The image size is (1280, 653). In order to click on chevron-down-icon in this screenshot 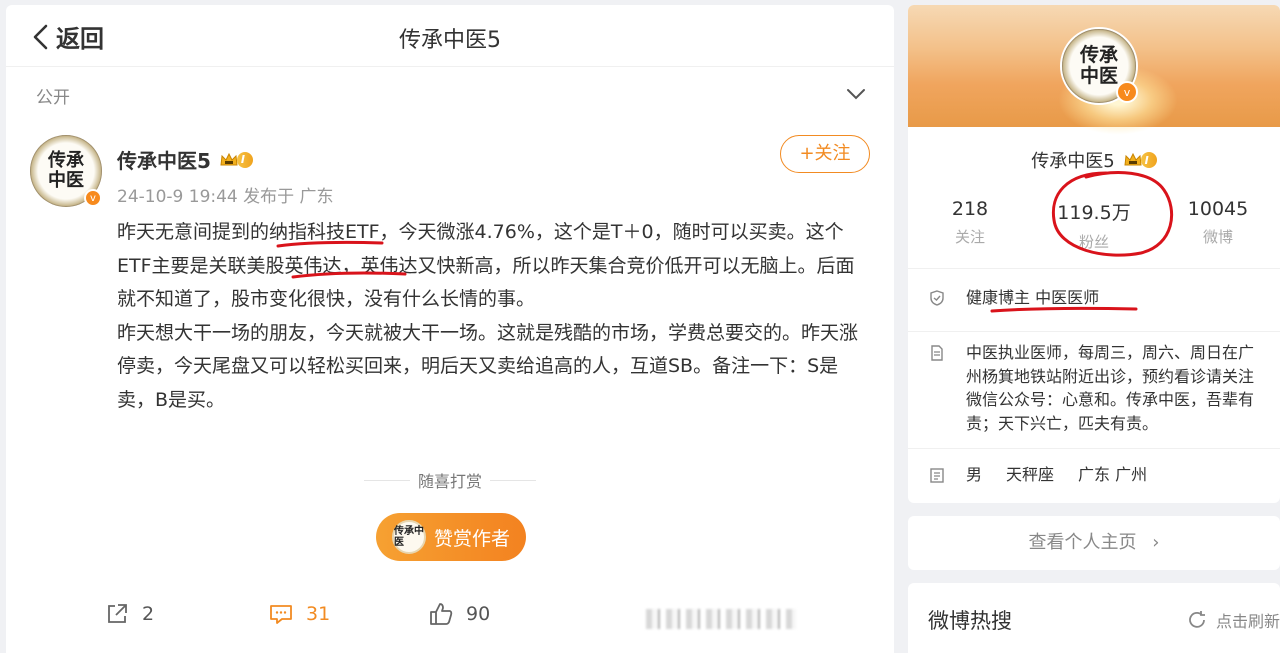, I will do `click(856, 94)`.